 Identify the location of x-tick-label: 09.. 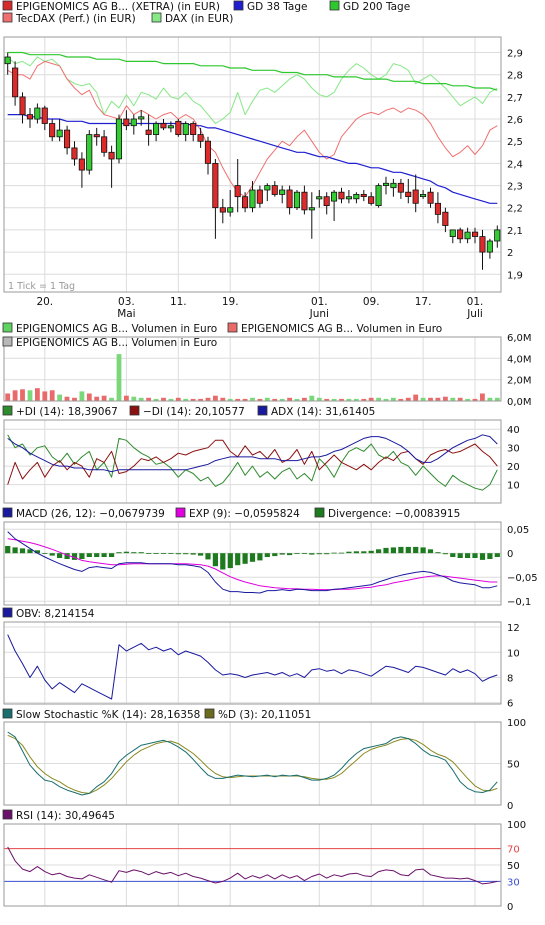
(371, 302).